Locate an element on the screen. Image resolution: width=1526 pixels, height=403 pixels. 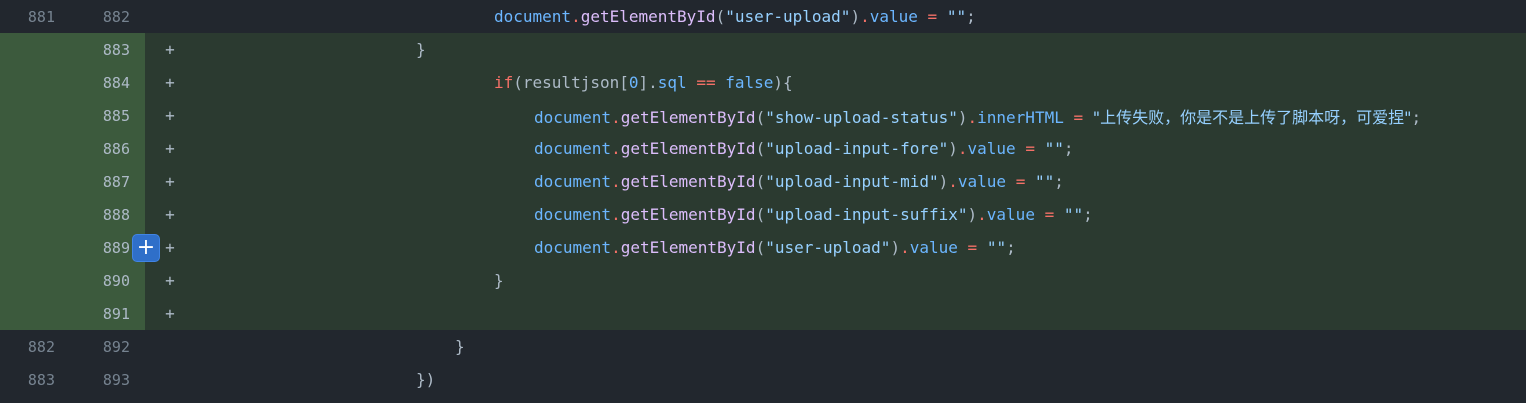
code-token: false is located at coordinates (749, 82).